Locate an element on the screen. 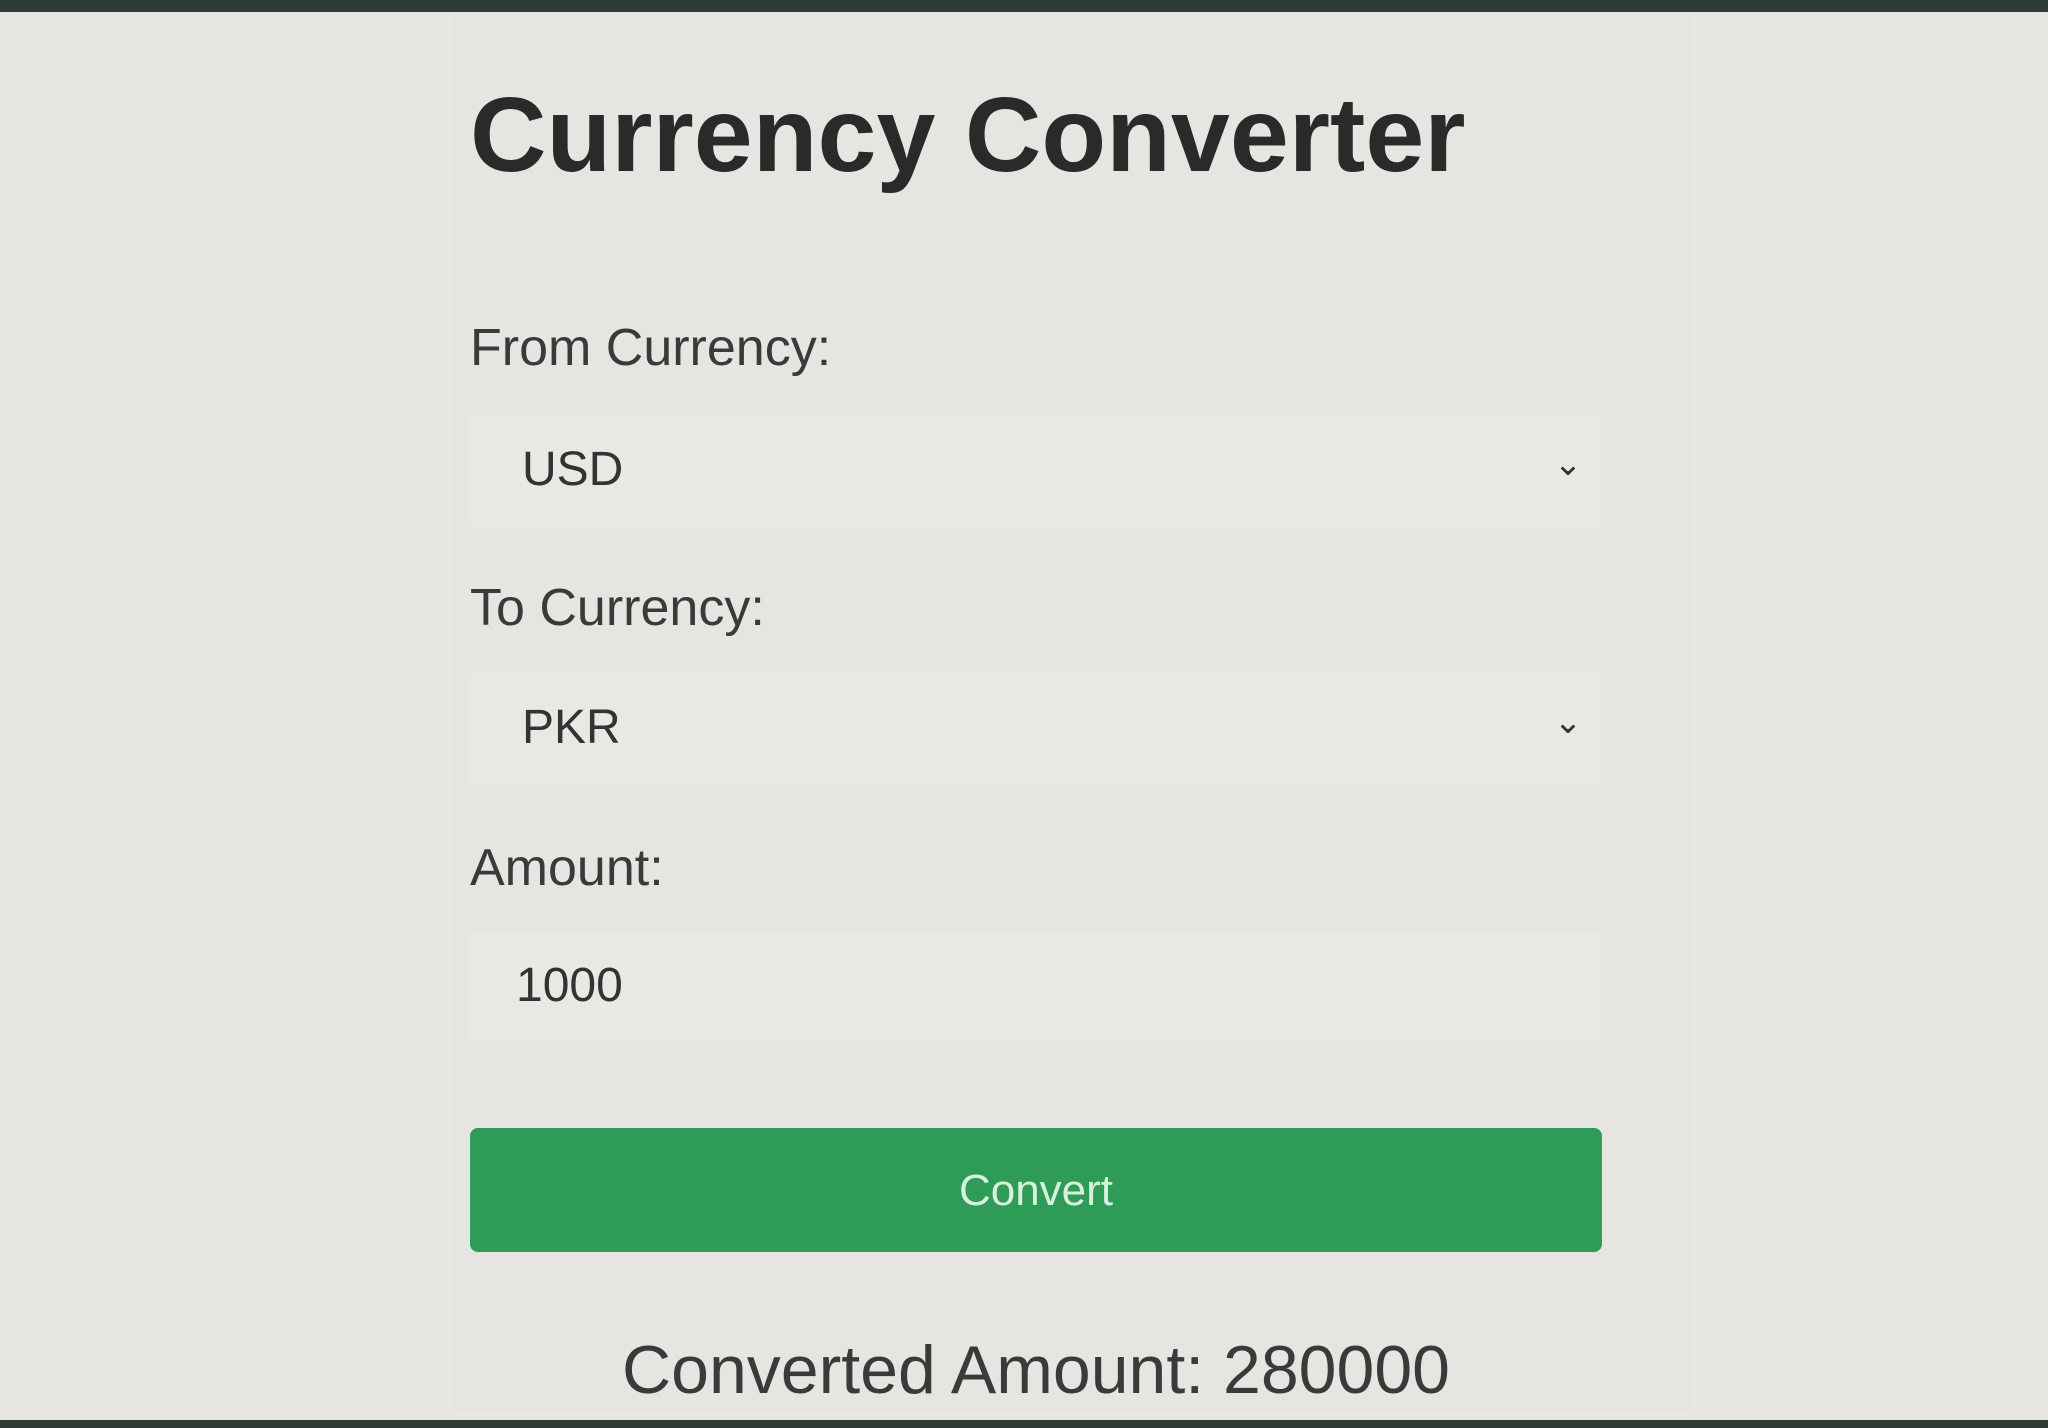 Image resolution: width=2048 pixels, height=1428 pixels. from-currency-label: From Currency: is located at coordinates (651, 348).